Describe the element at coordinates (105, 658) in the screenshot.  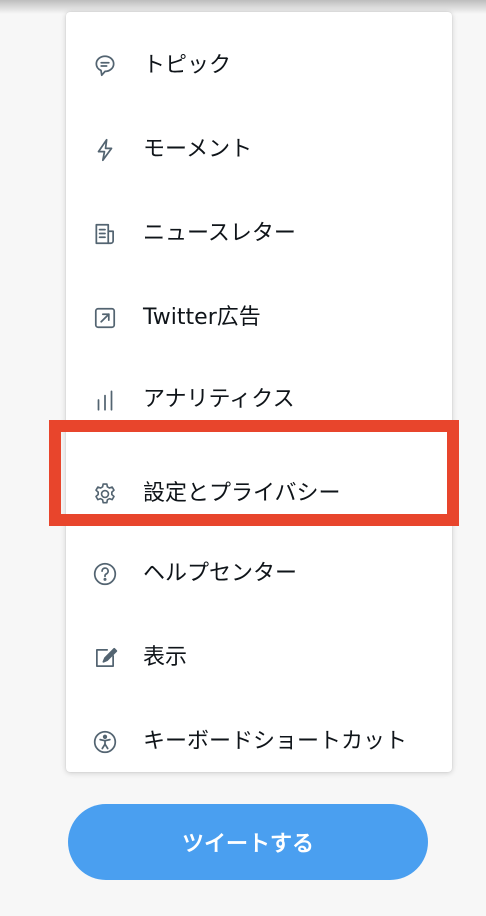
I see `display-icon` at that location.